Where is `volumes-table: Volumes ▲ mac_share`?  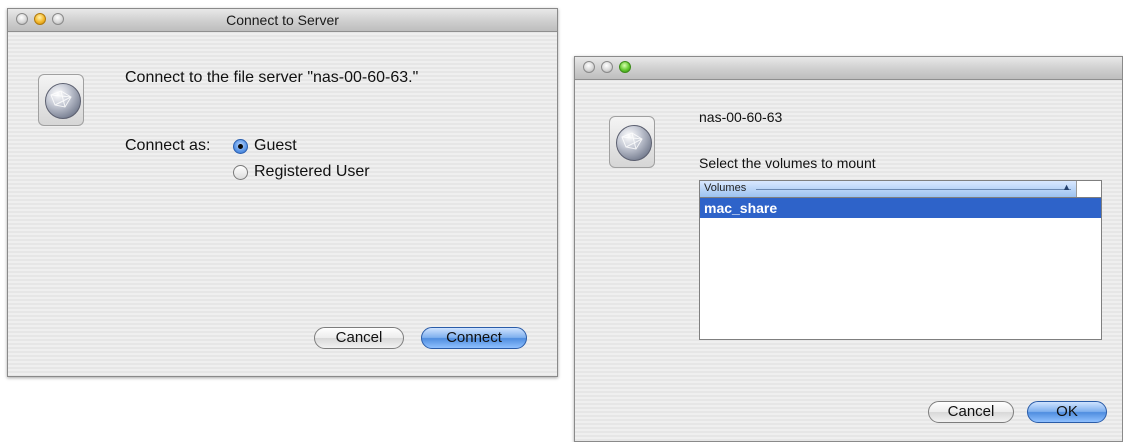 volumes-table: Volumes ▲ mac_share is located at coordinates (900, 260).